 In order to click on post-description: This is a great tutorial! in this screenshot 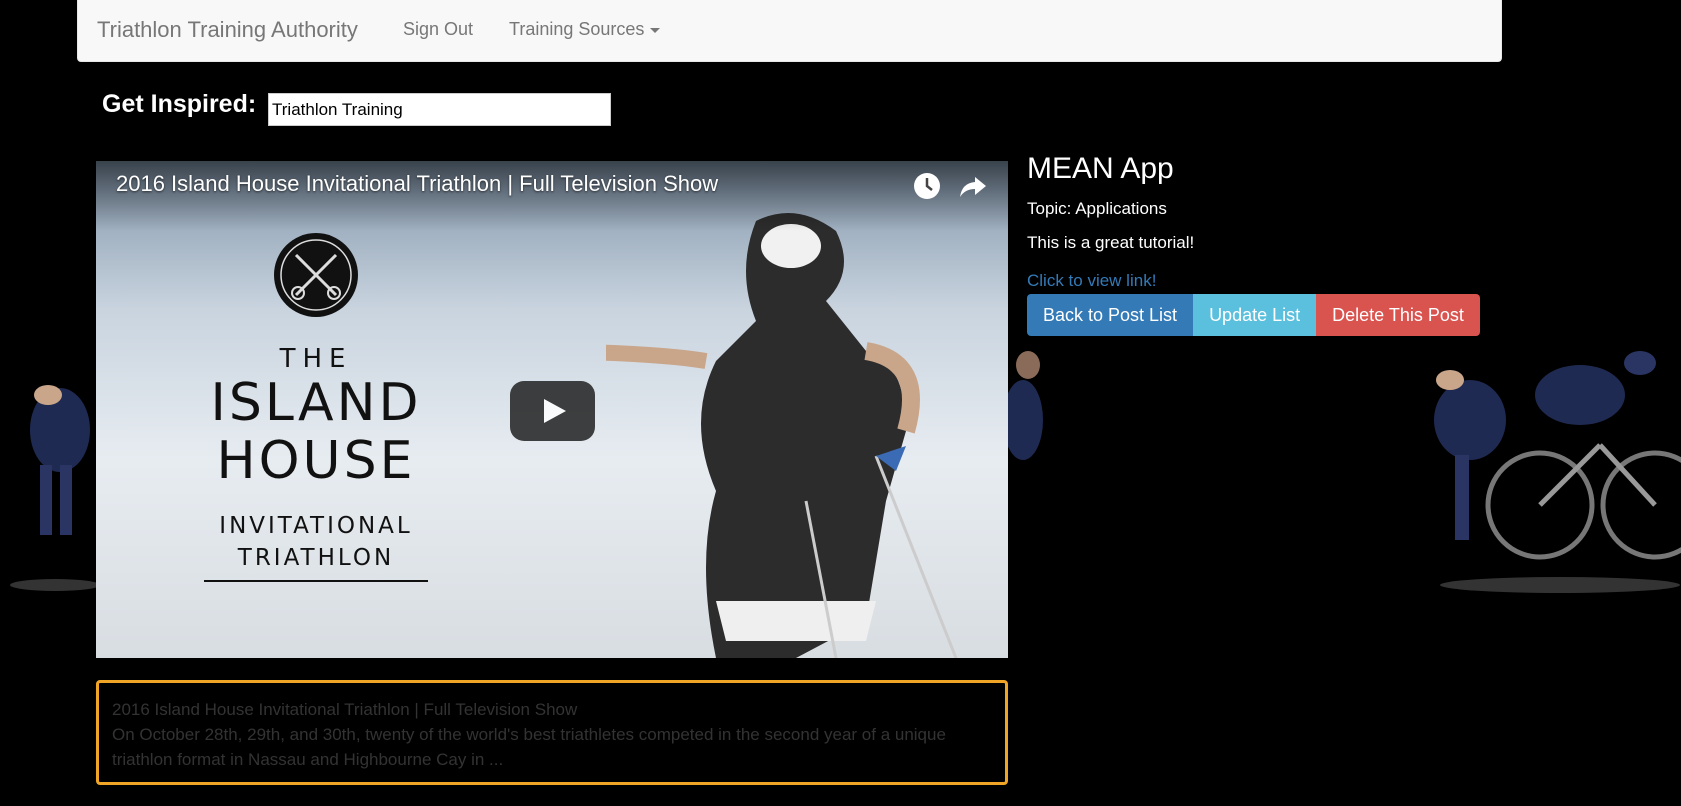, I will do `click(1111, 242)`.